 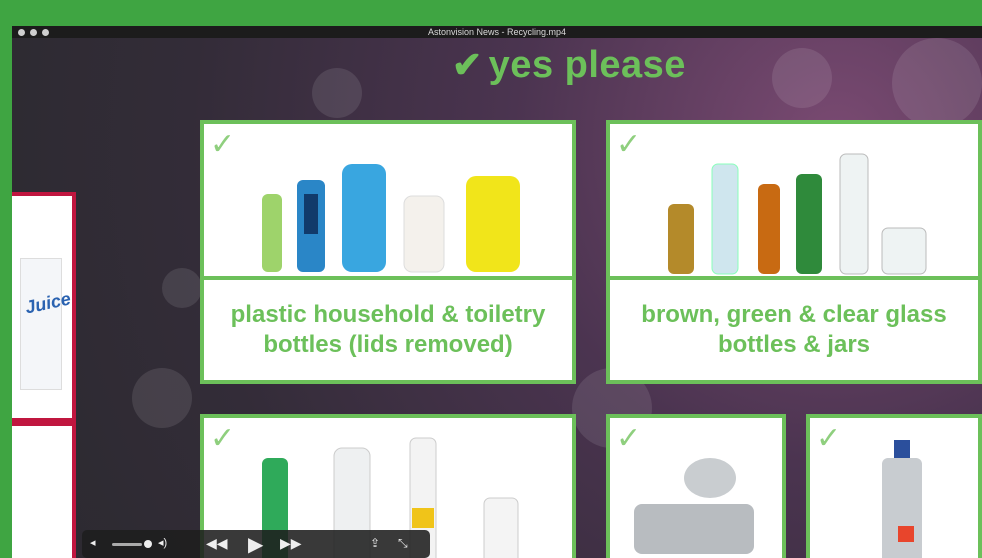 I want to click on glass-bottles-image, so click(x=794, y=204).